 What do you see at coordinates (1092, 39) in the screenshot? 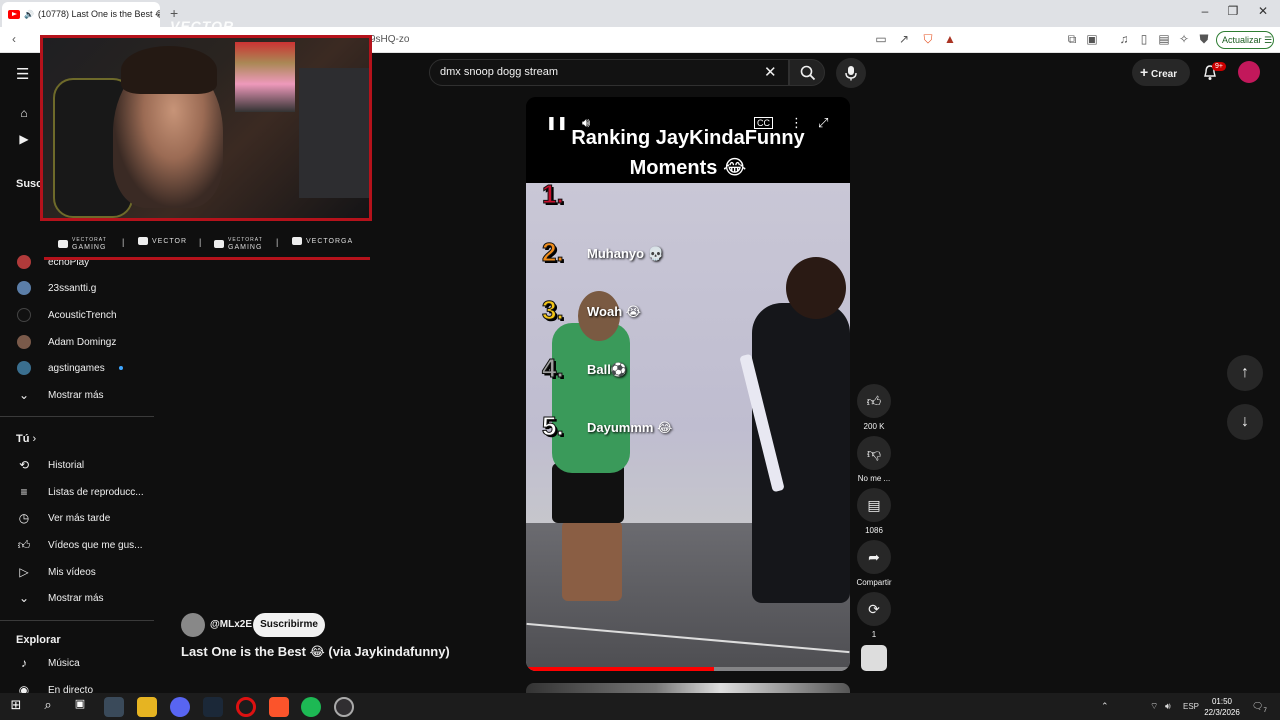
I see `screenshot-icon: ▣` at bounding box center [1092, 39].